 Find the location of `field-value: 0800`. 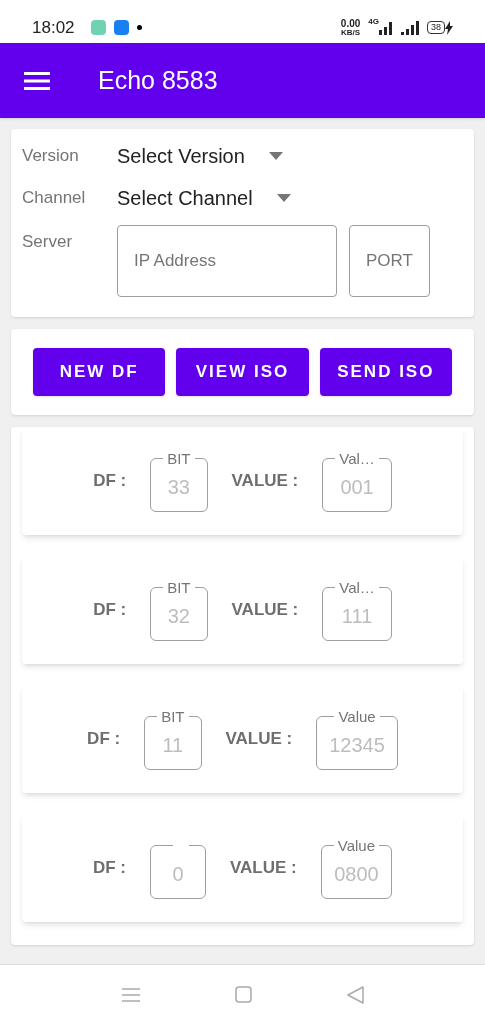

field-value: 0800 is located at coordinates (356, 873).